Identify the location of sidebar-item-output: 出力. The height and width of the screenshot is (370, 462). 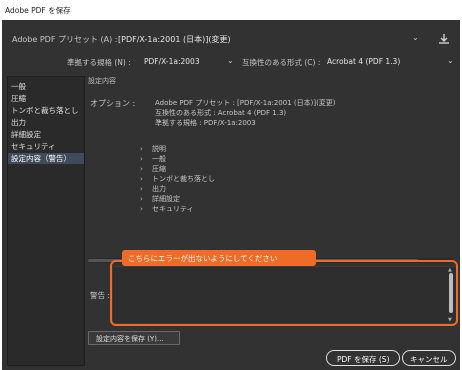
(46, 122).